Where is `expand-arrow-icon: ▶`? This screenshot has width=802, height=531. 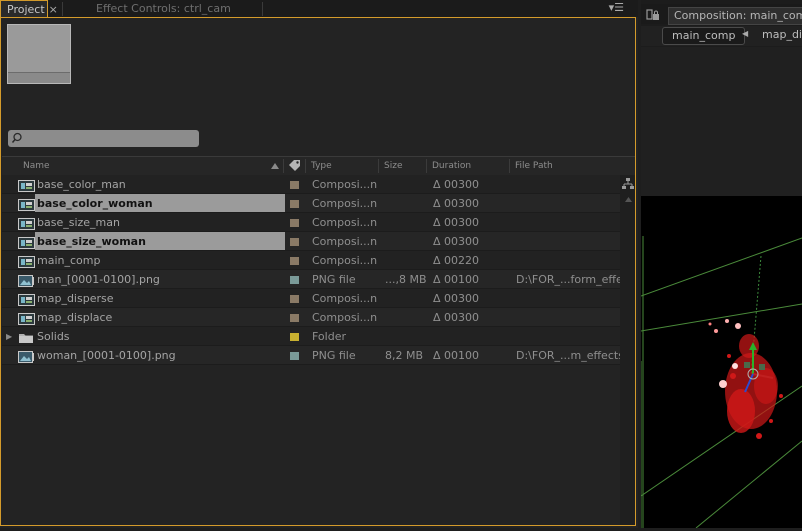 expand-arrow-icon: ▶ is located at coordinates (11, 336).